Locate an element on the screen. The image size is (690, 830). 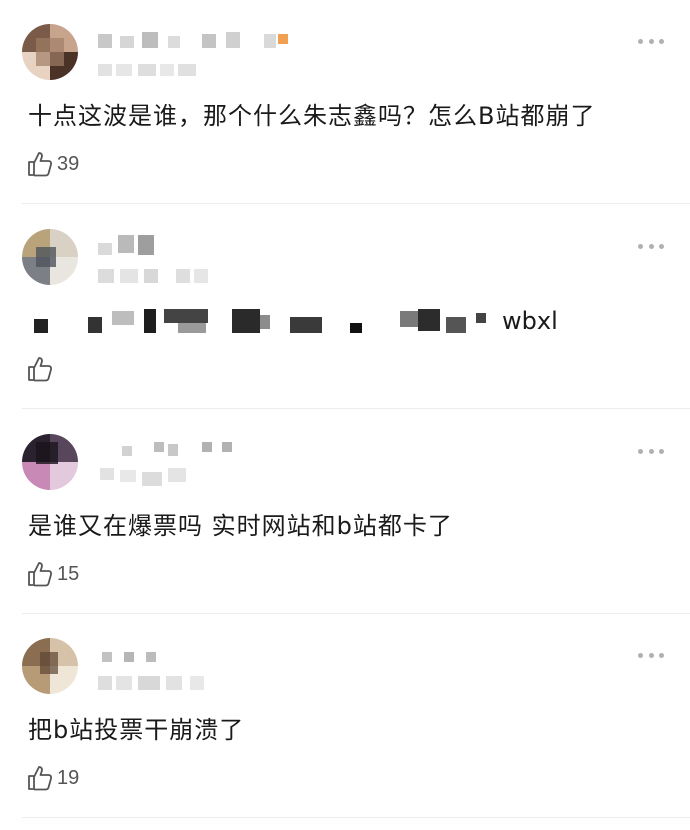
like-button is located at coordinates (41, 369).